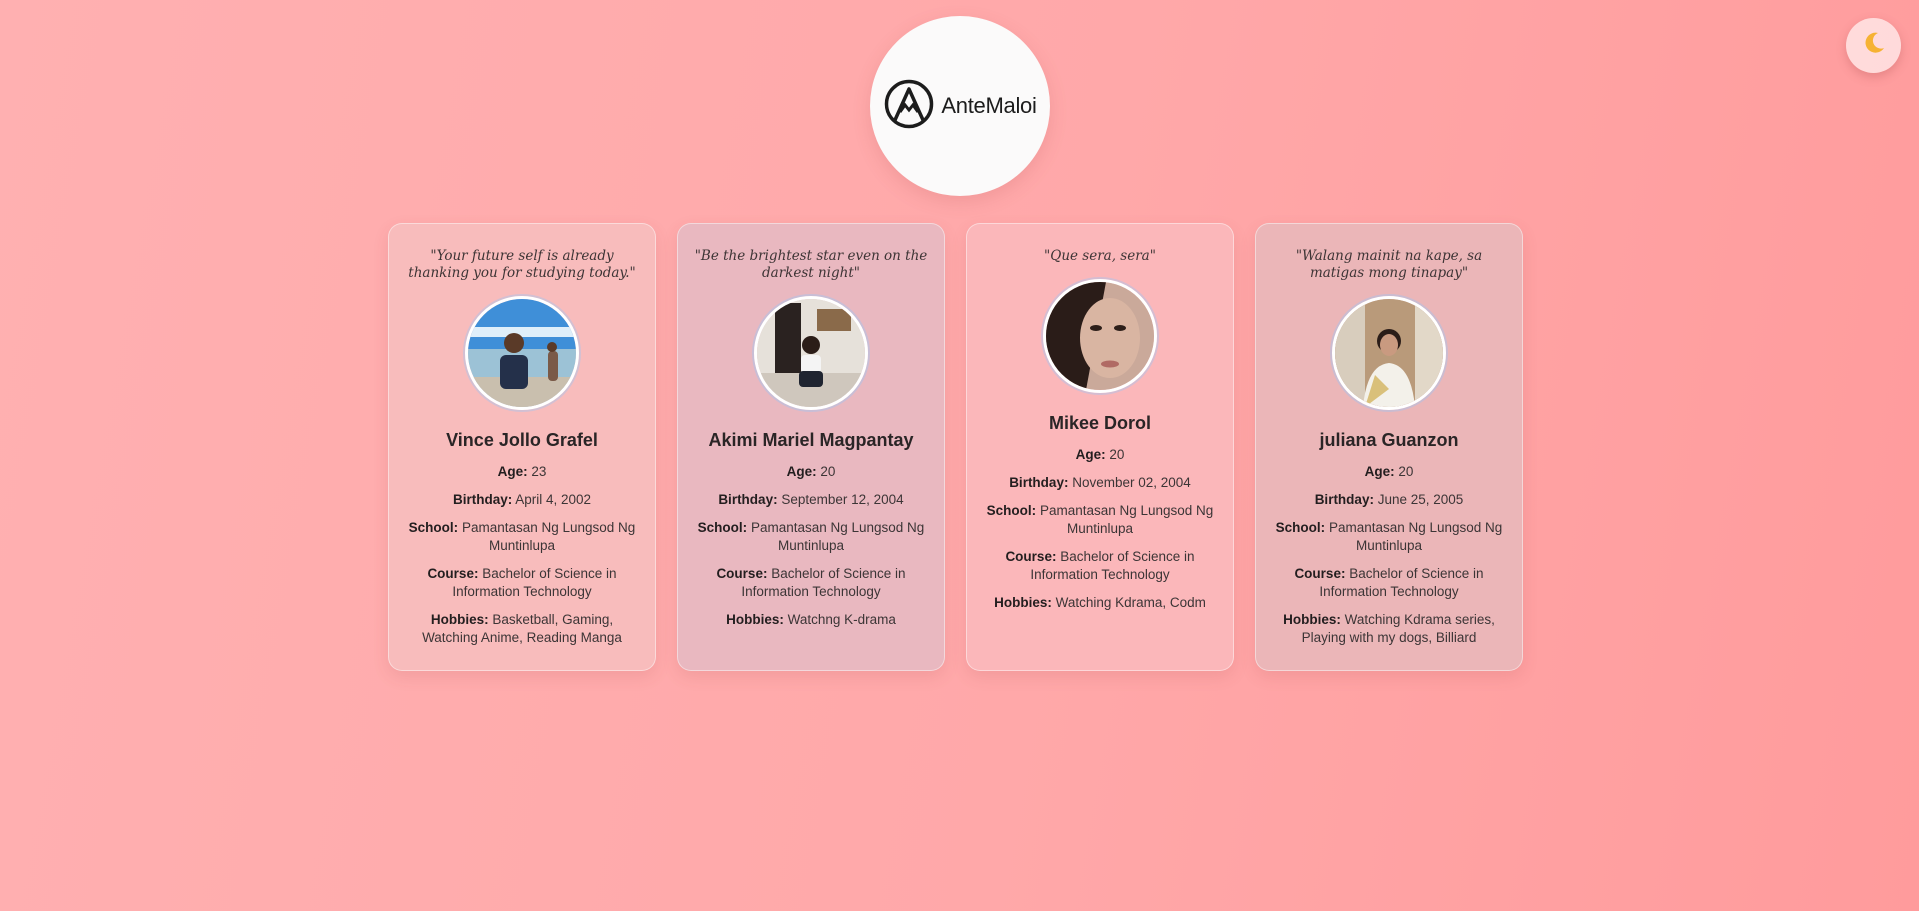 The width and height of the screenshot is (1919, 911). What do you see at coordinates (1389, 440) in the screenshot?
I see `profile-name: juliana Guanzon` at bounding box center [1389, 440].